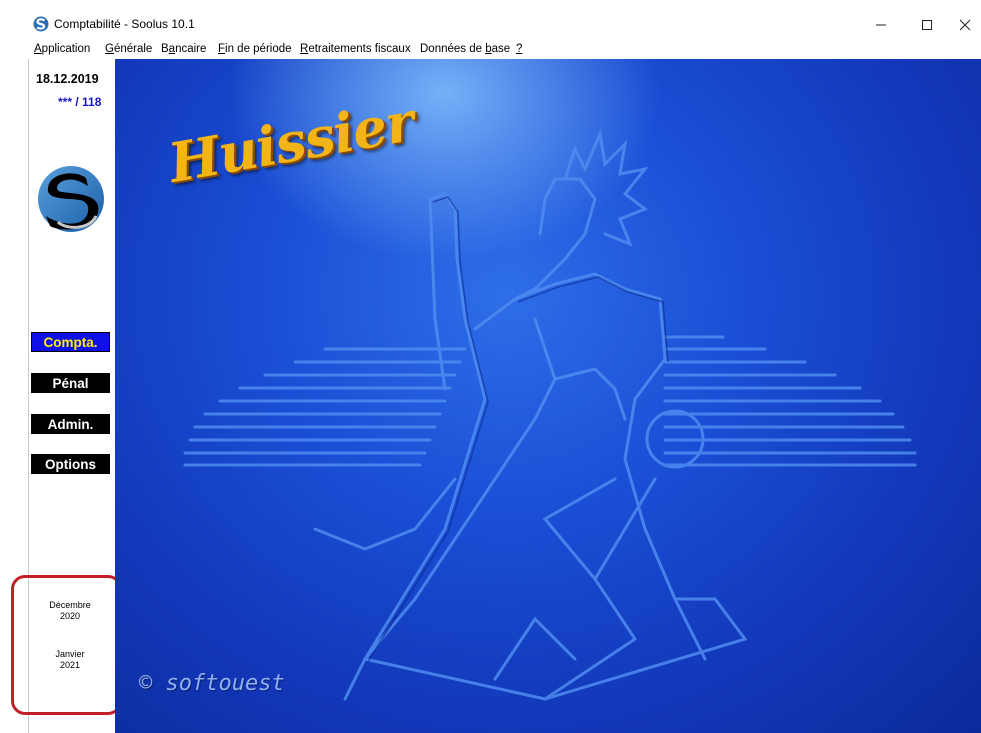 This screenshot has width=981, height=733. I want to click on month-highlight-box, so click(66, 645).